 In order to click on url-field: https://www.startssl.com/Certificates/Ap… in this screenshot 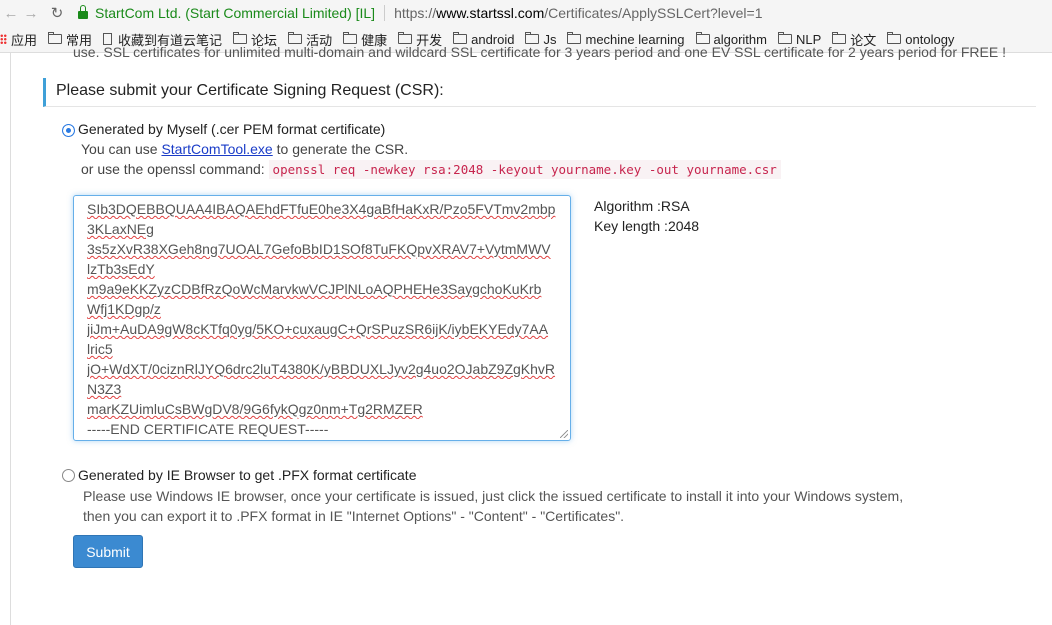, I will do `click(578, 13)`.